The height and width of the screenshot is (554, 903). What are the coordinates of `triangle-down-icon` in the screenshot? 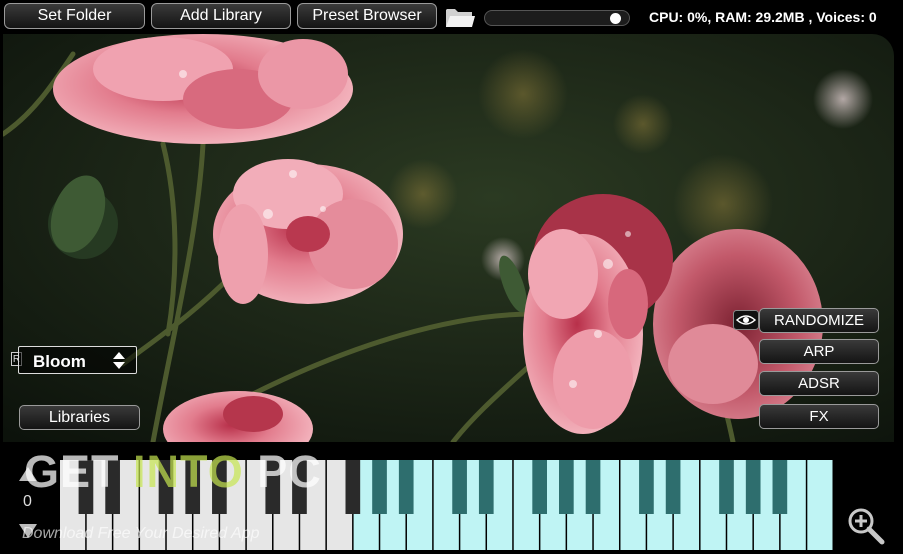 It's located at (28, 531).